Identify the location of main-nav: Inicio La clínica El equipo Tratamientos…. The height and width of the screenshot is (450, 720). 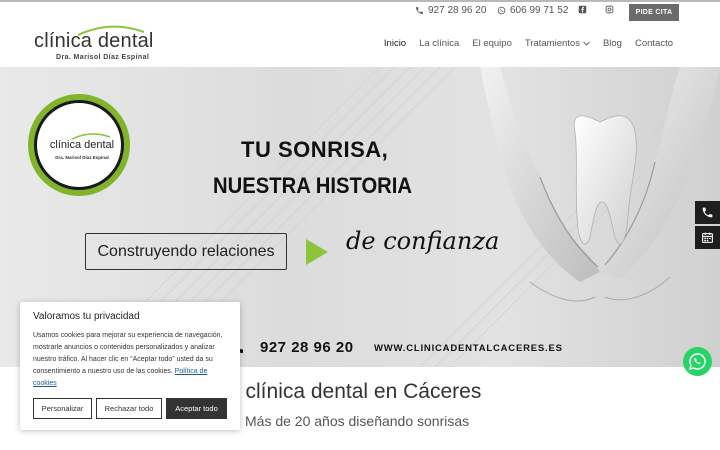
(522, 43).